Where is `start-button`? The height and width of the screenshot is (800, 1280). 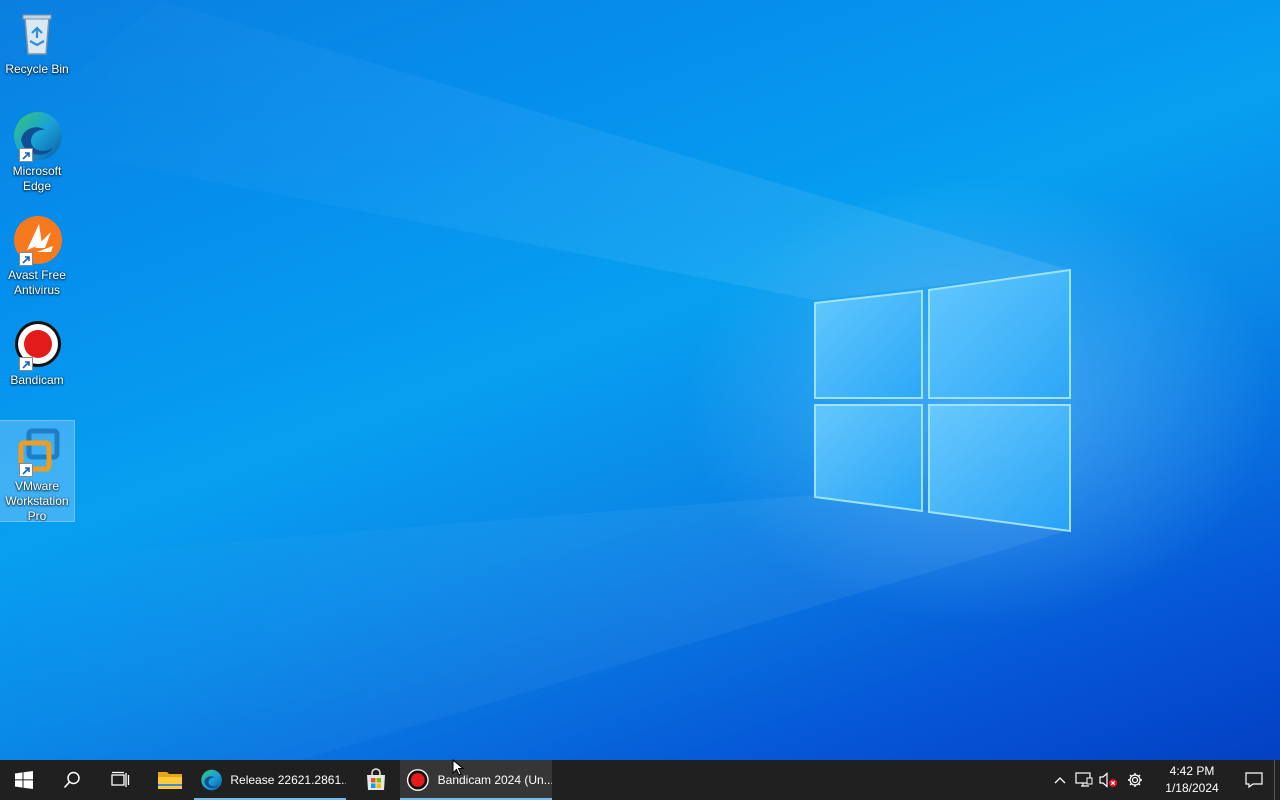
start-button is located at coordinates (24, 780).